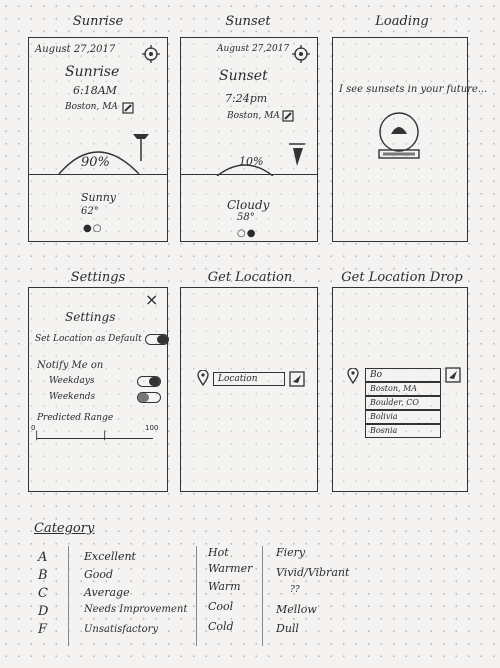  What do you see at coordinates (403, 389) in the screenshot?
I see `dropdown-option: Boston, MA` at bounding box center [403, 389].